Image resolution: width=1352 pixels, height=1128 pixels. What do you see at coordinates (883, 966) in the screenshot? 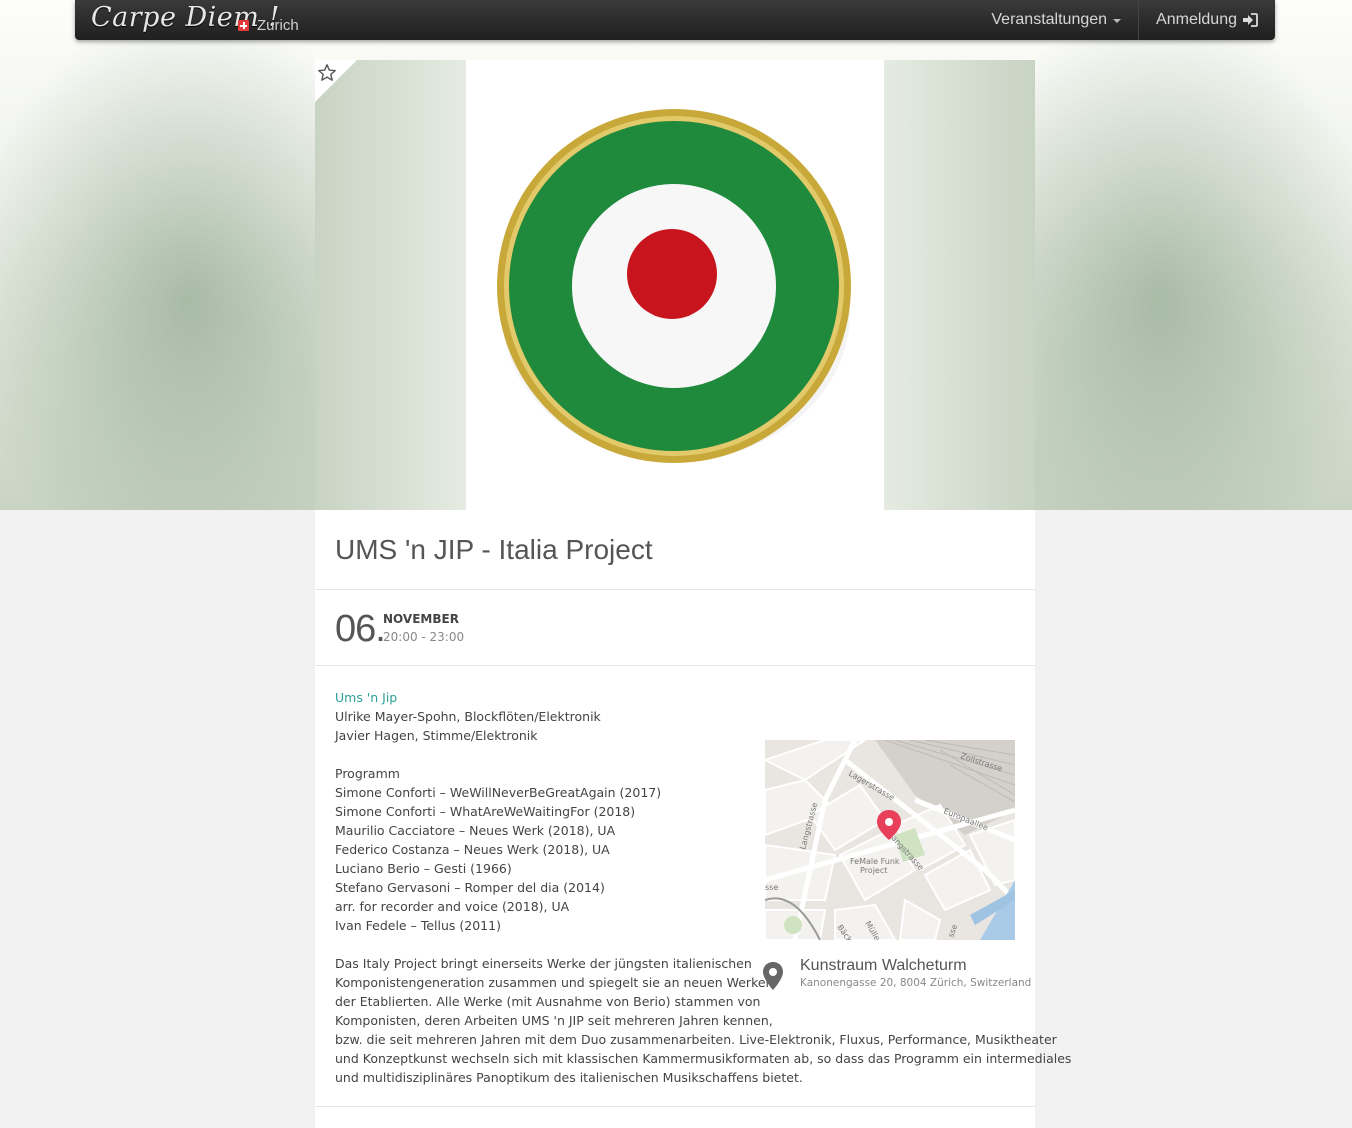
I see `venue-name: Kunstraum Walcheturm` at bounding box center [883, 966].